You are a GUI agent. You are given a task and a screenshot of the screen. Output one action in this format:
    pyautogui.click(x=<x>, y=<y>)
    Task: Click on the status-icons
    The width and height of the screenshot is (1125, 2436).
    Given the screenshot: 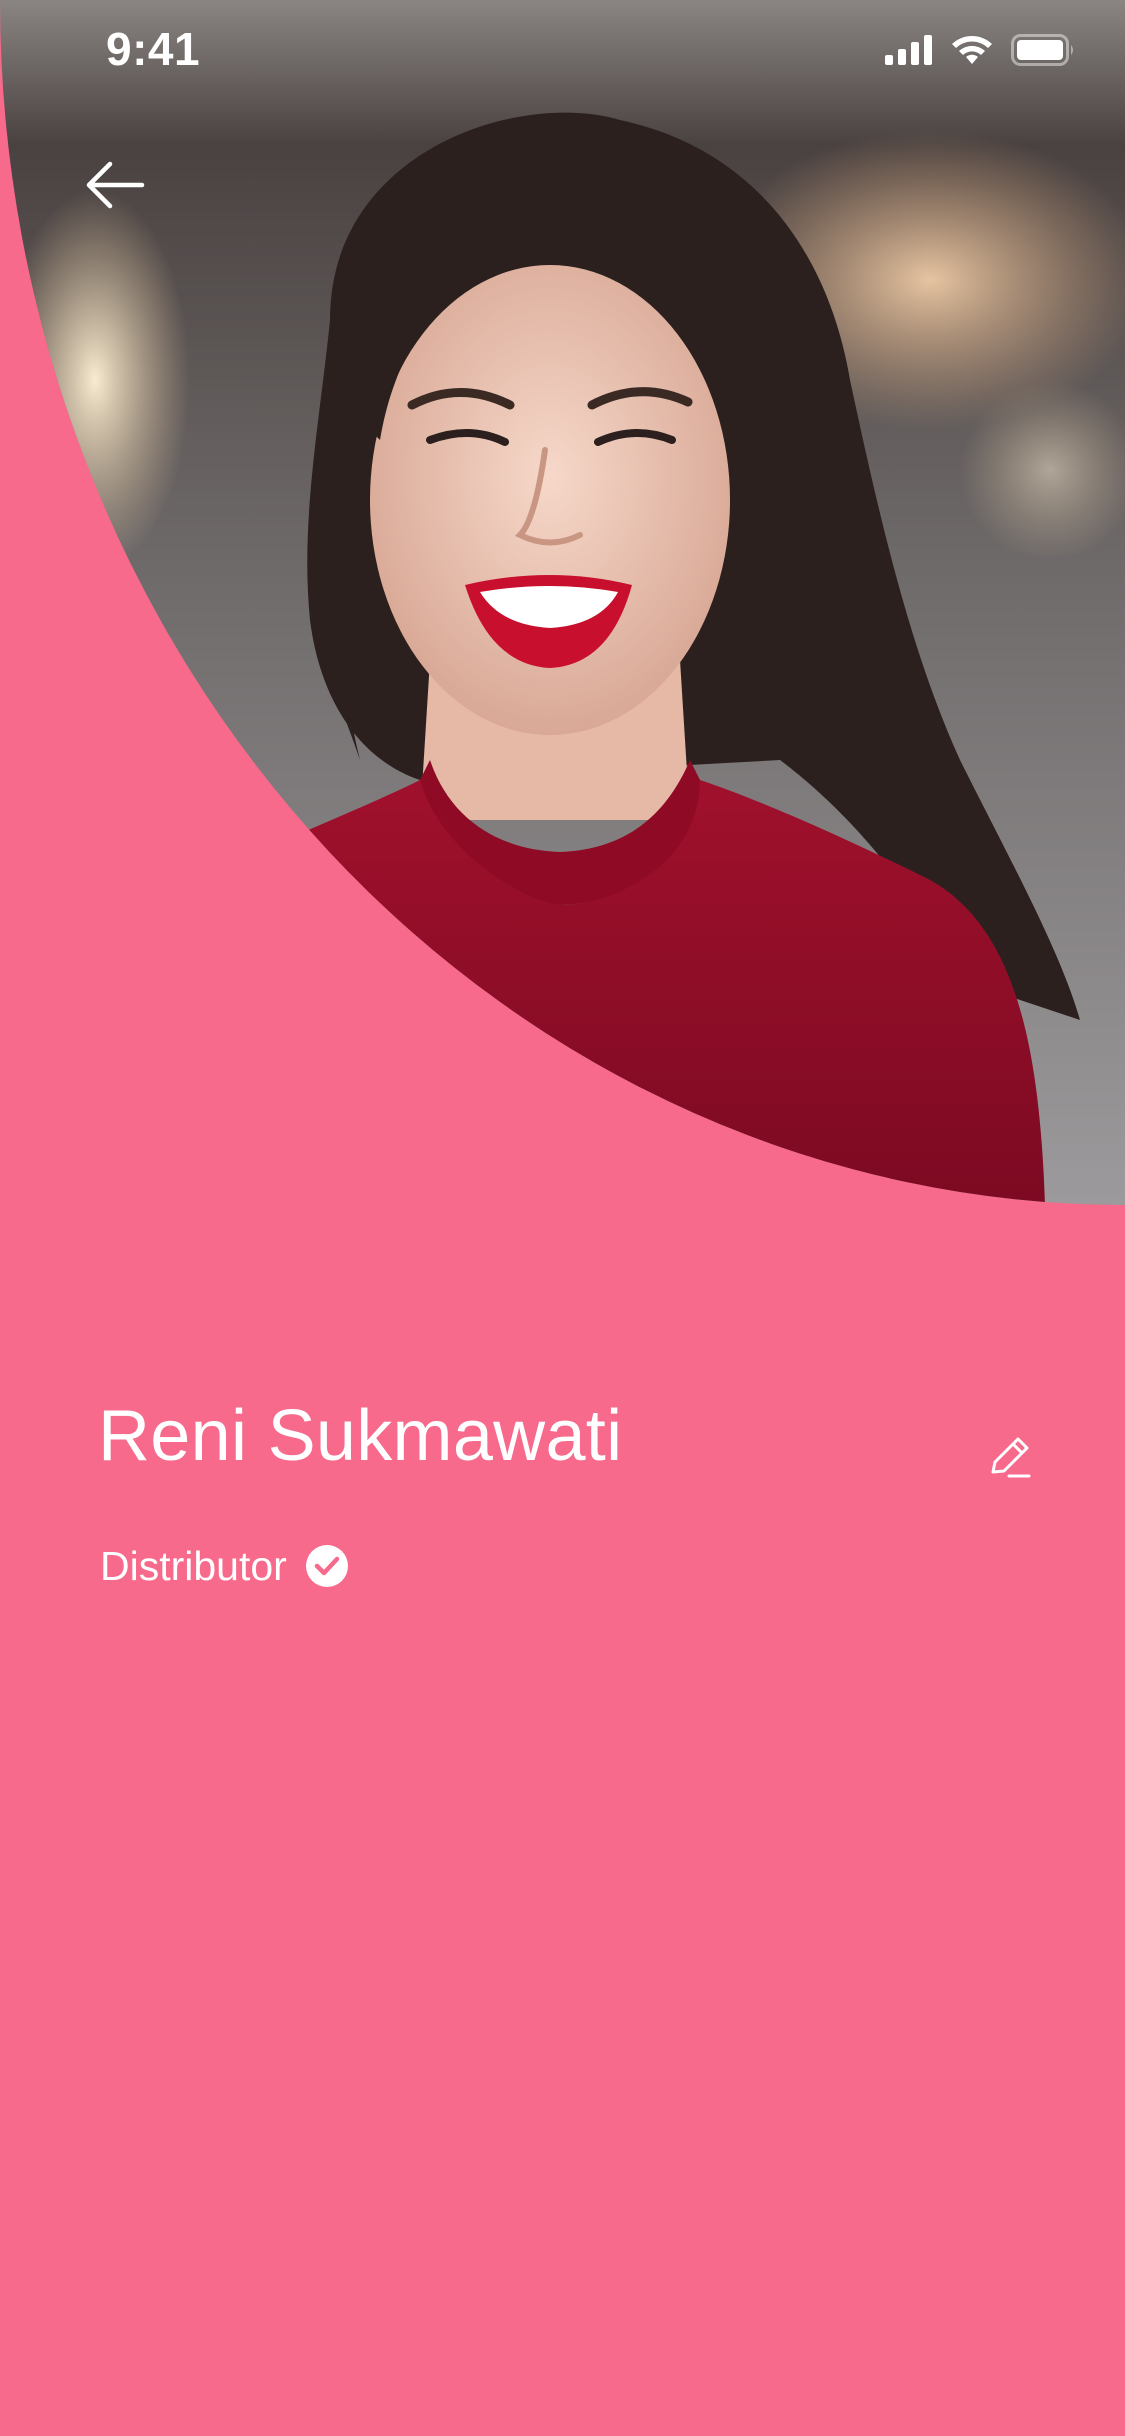 What is the action you would take?
    pyautogui.click(x=980, y=50)
    